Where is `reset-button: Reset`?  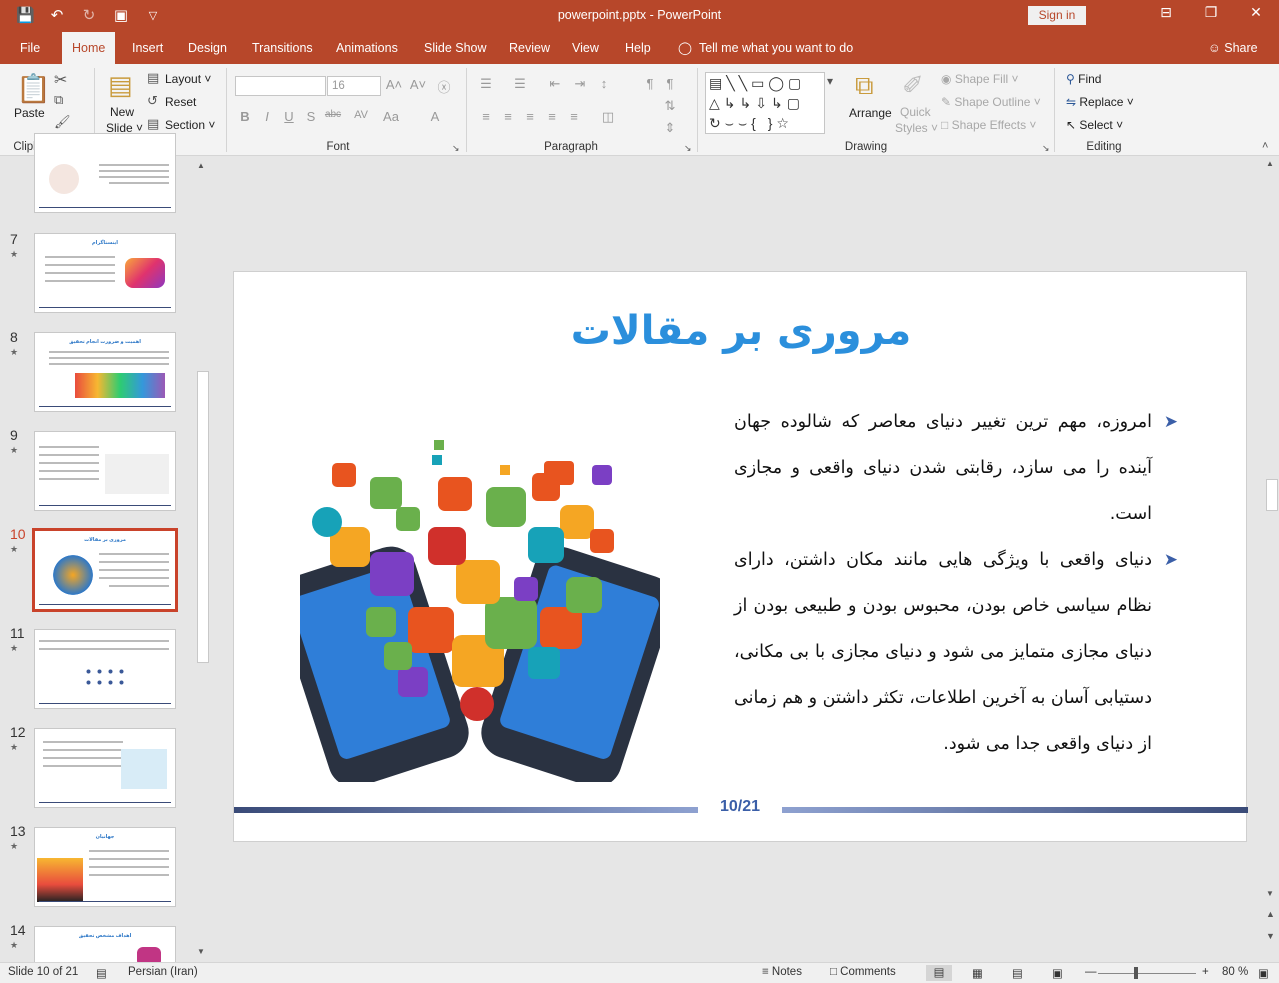
reset-button: Reset is located at coordinates (180, 102).